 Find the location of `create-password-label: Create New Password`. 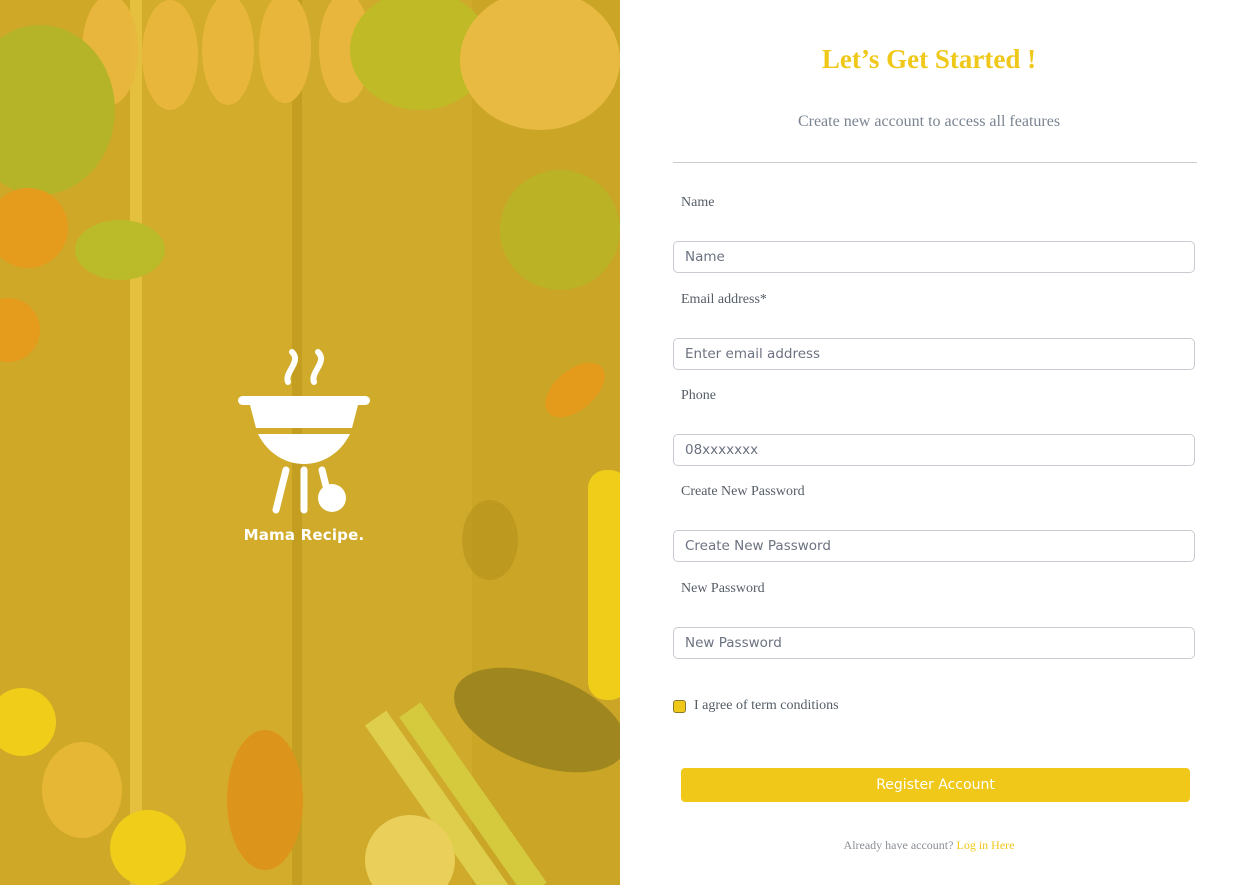

create-password-label: Create New Password is located at coordinates (743, 491).